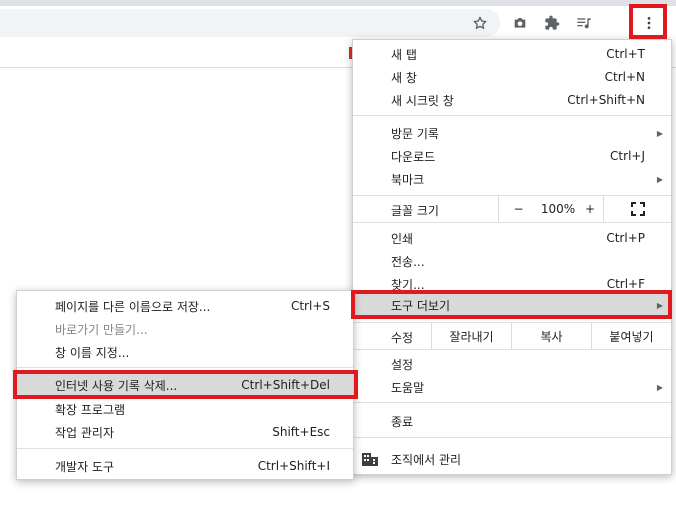 The width and height of the screenshot is (676, 512). Describe the element at coordinates (590, 209) in the screenshot. I see `zoom-in-button: +` at that location.